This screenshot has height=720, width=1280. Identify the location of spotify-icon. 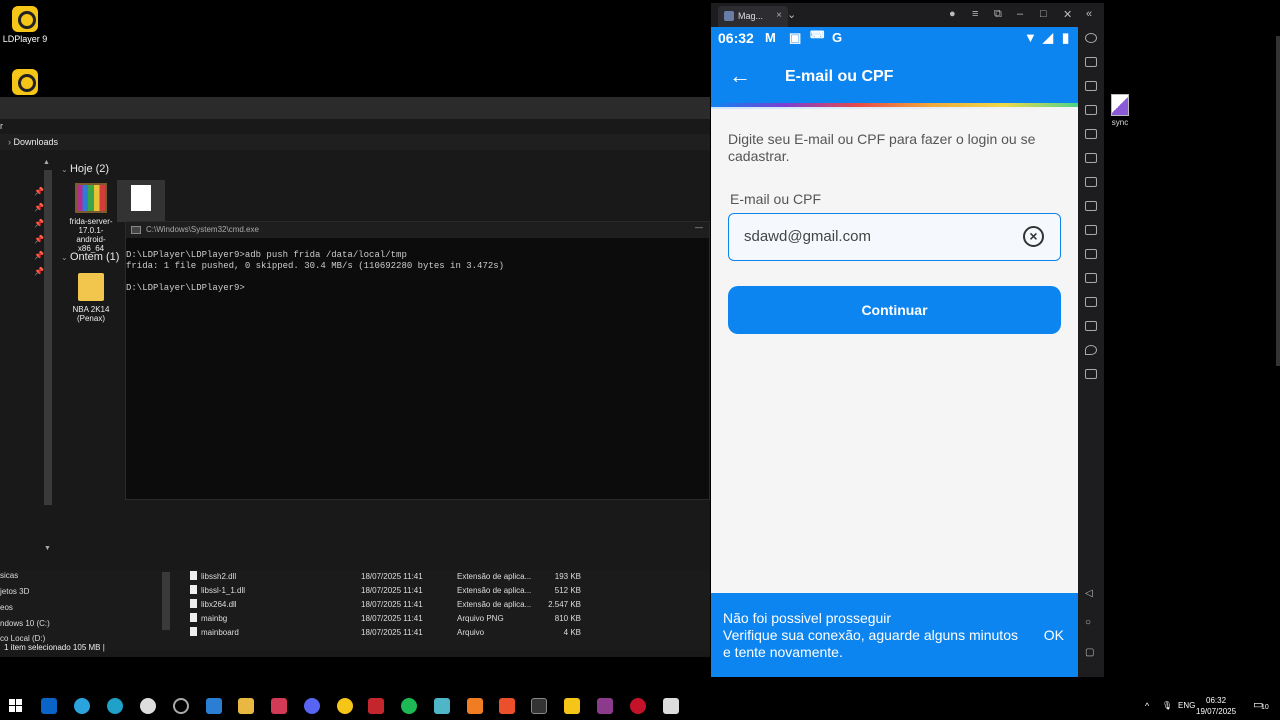
(409, 706).